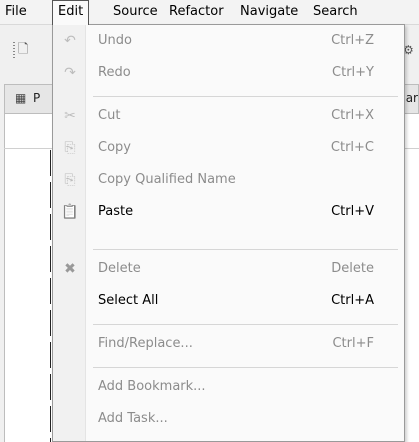  Describe the element at coordinates (269, 12) in the screenshot. I see `menu-navigate: Navigate` at that location.